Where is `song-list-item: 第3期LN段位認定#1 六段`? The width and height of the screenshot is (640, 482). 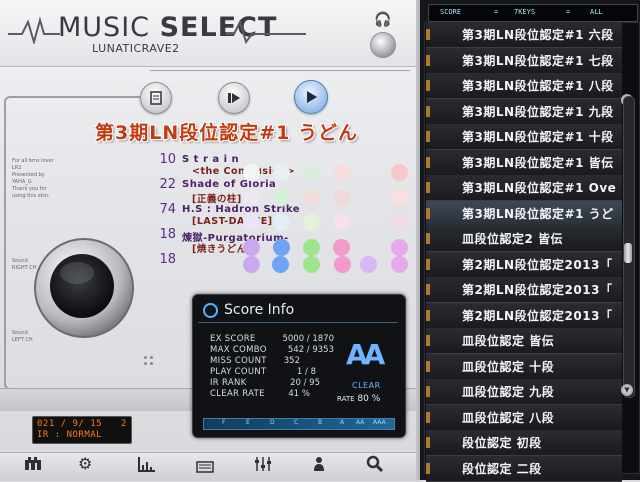 song-list-item: 第3期LN段位認定#1 六段 is located at coordinates (524, 35).